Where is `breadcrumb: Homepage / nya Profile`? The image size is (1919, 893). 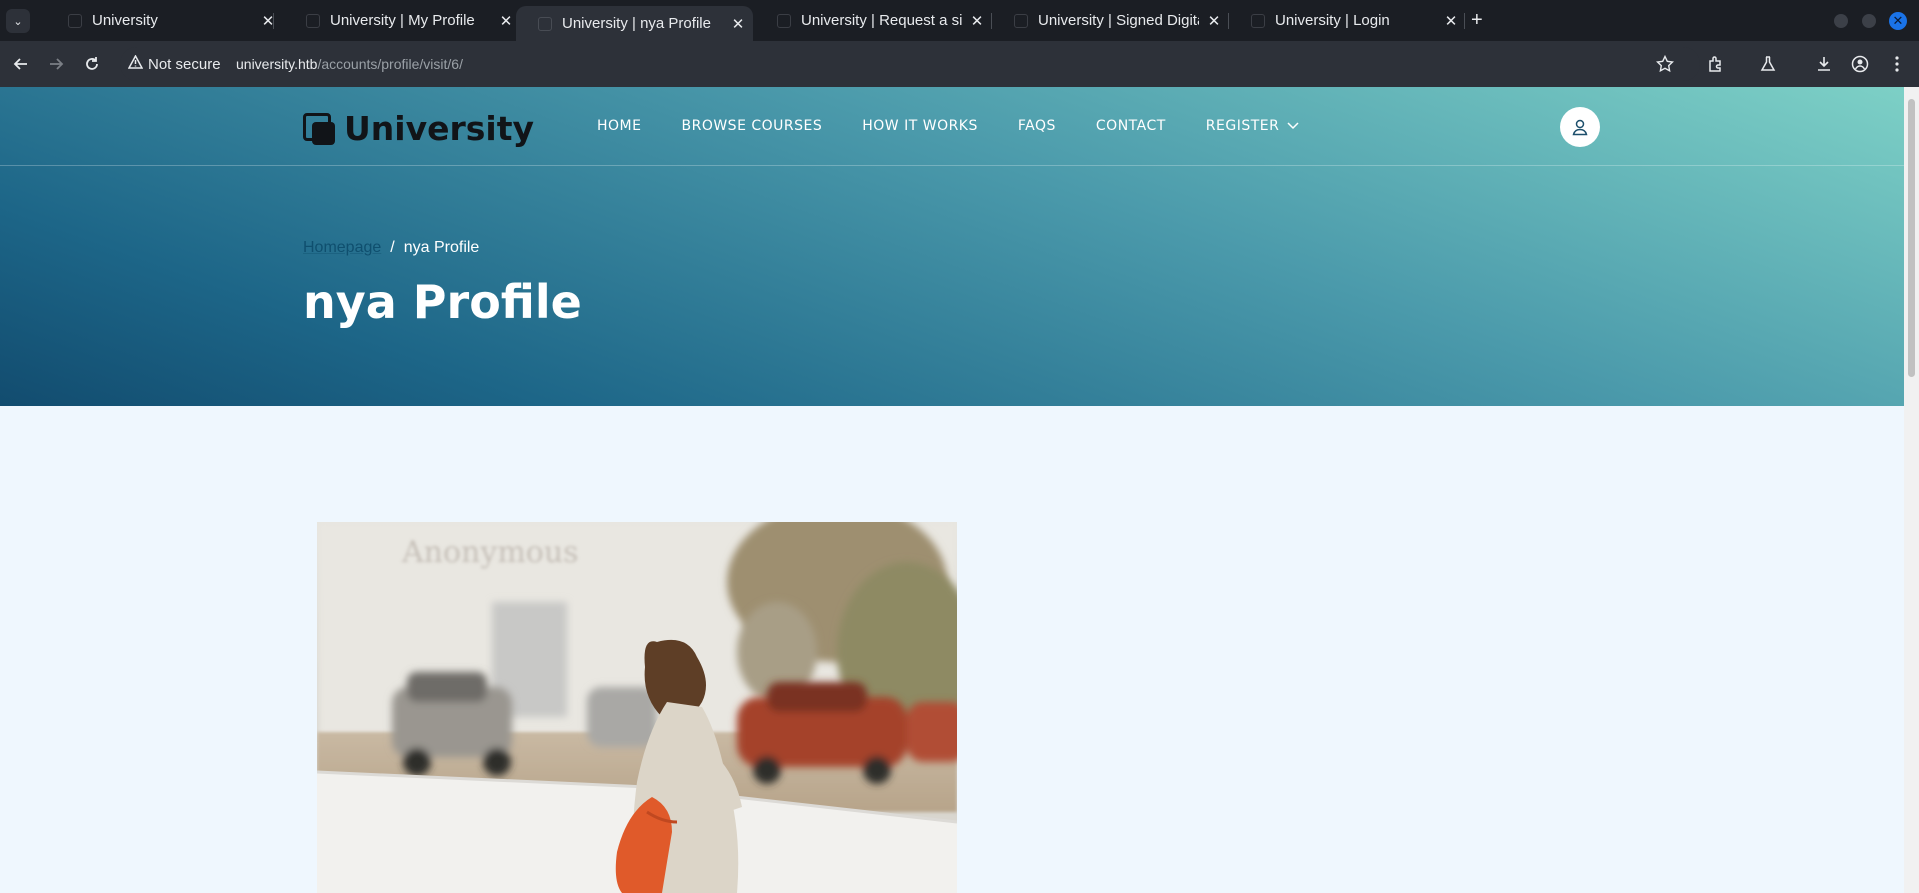 breadcrumb: Homepage / nya Profile is located at coordinates (391, 248).